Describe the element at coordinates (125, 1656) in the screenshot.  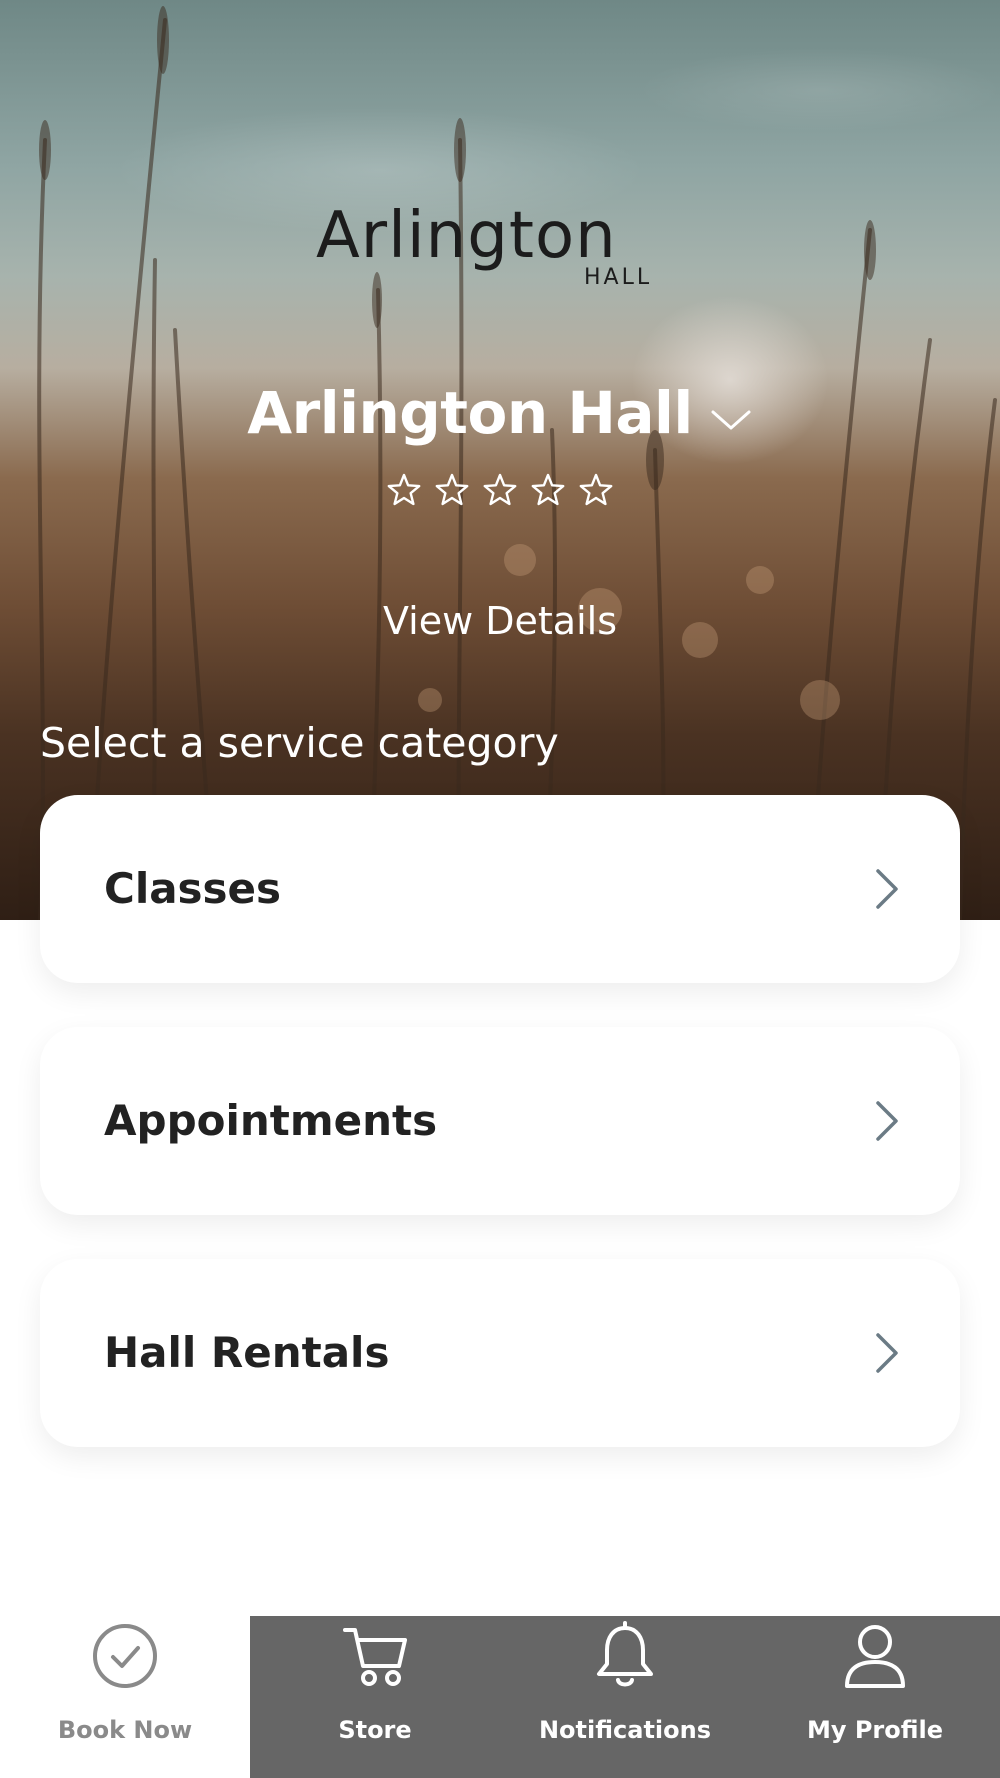
I see `check-circle-icon` at that location.